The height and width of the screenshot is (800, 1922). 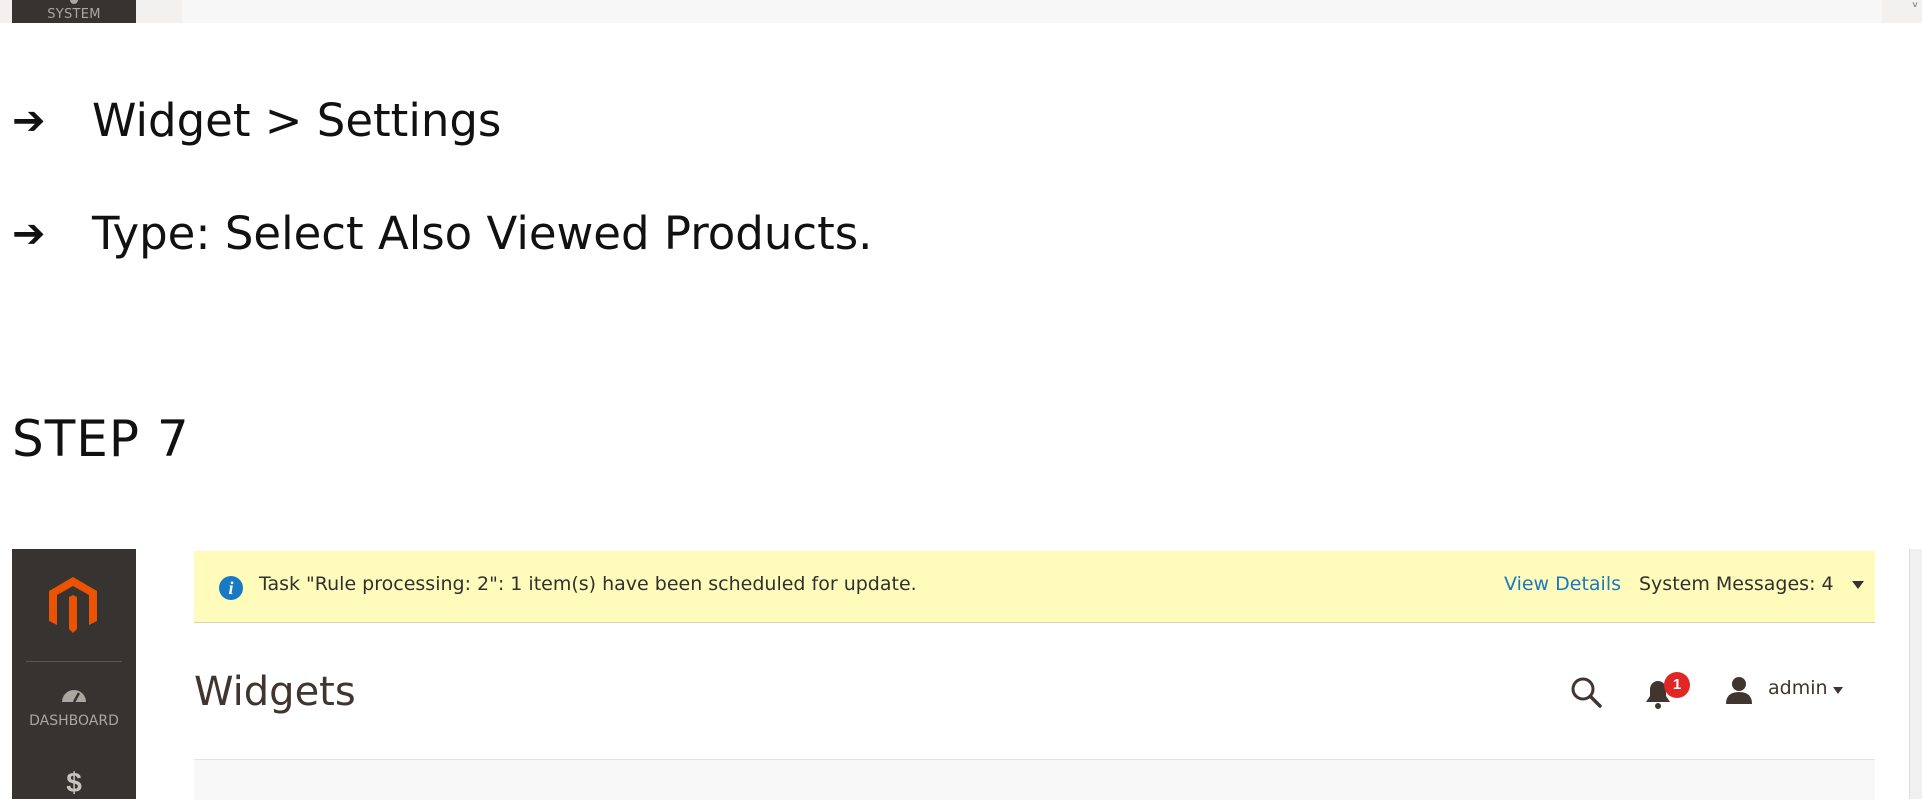 What do you see at coordinates (482, 233) in the screenshot?
I see `instruction-text: Type: Select Also Viewed Products.` at bounding box center [482, 233].